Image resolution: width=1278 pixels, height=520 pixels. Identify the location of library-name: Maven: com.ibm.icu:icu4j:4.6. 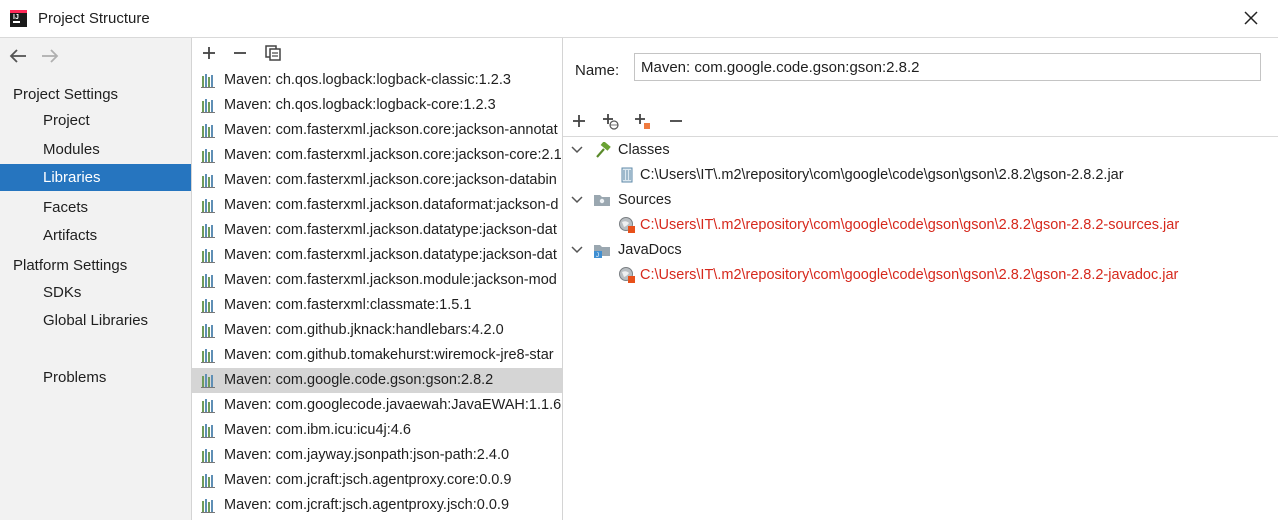
(317, 430).